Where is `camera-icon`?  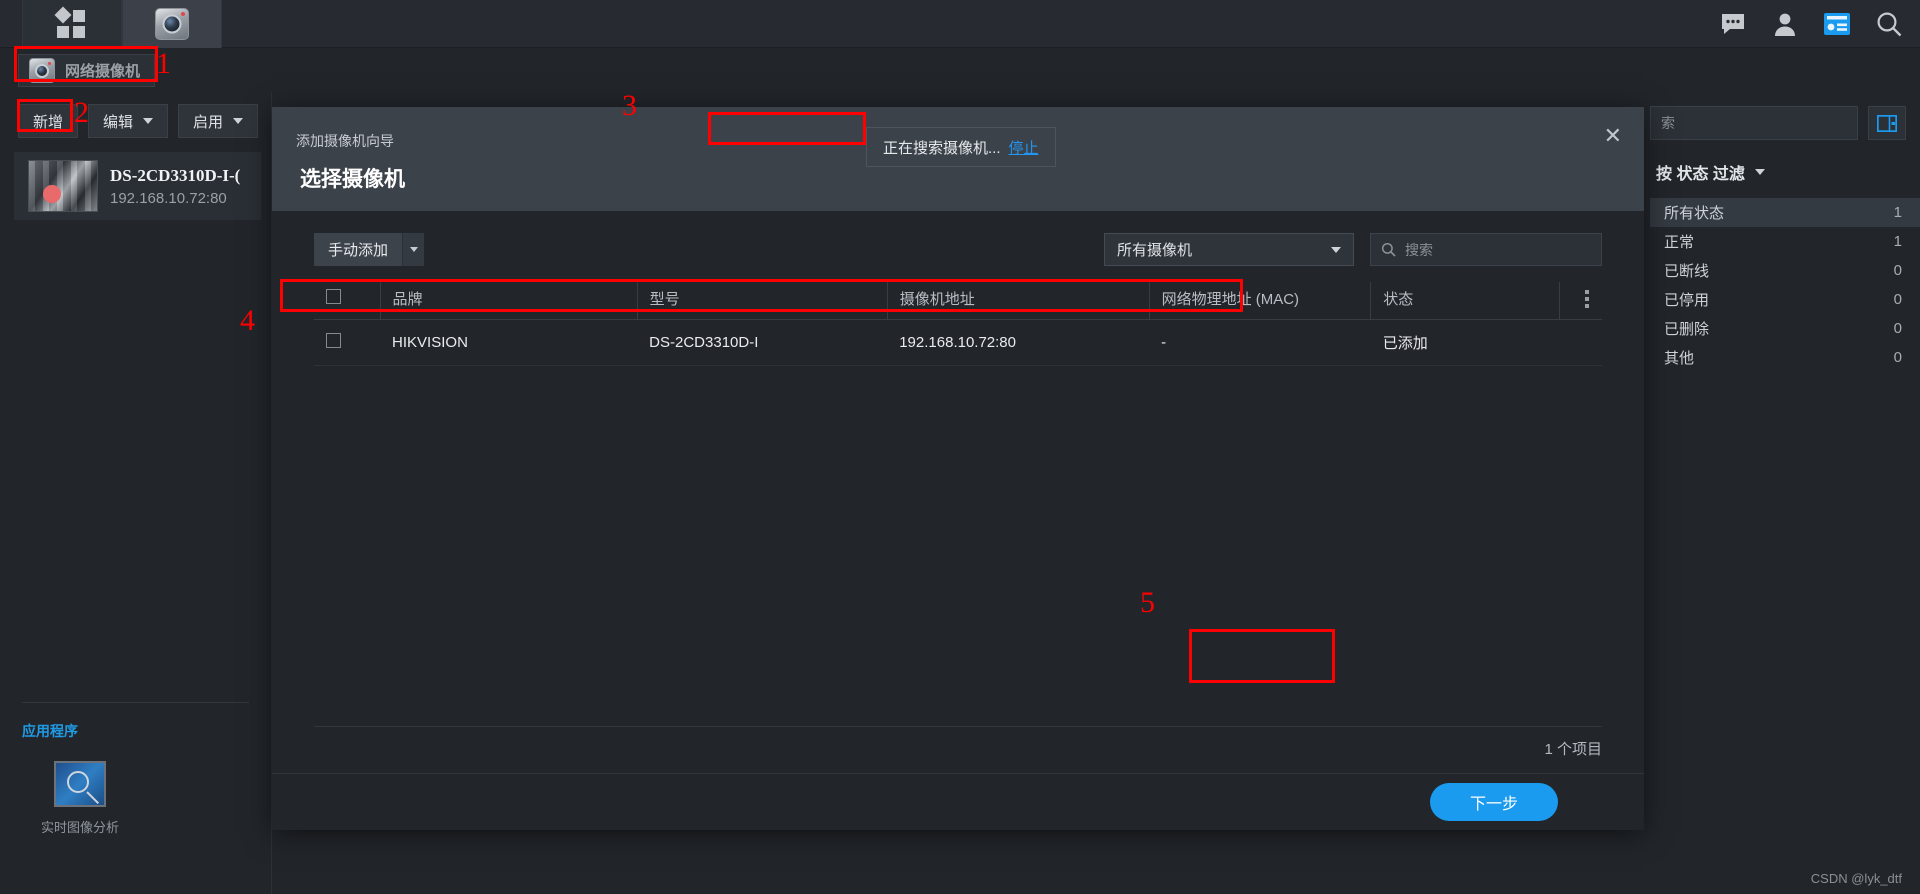 camera-icon is located at coordinates (172, 24).